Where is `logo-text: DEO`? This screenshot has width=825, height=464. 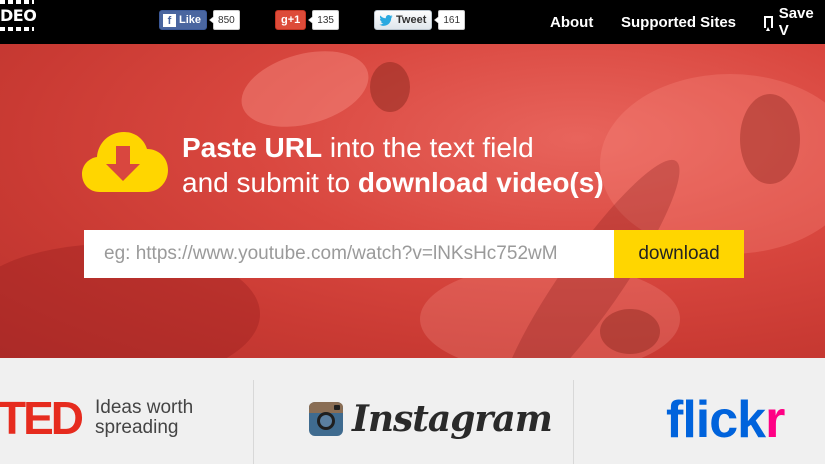
logo-text: DEO is located at coordinates (18, 15).